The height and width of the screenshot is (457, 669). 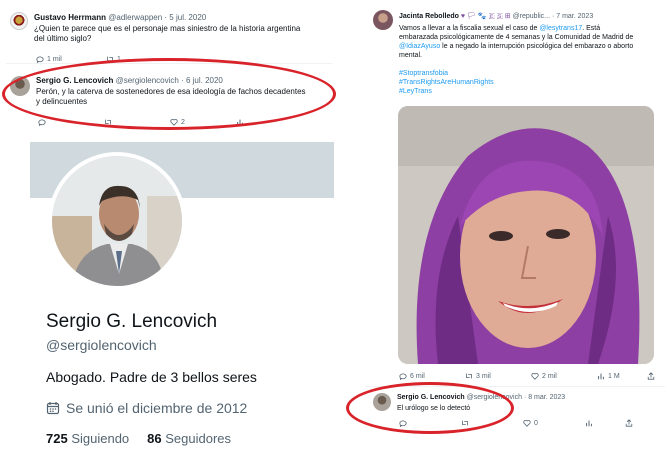 What do you see at coordinates (530, 91) in the screenshot?
I see `hashtag-link: #LeyTrans` at bounding box center [530, 91].